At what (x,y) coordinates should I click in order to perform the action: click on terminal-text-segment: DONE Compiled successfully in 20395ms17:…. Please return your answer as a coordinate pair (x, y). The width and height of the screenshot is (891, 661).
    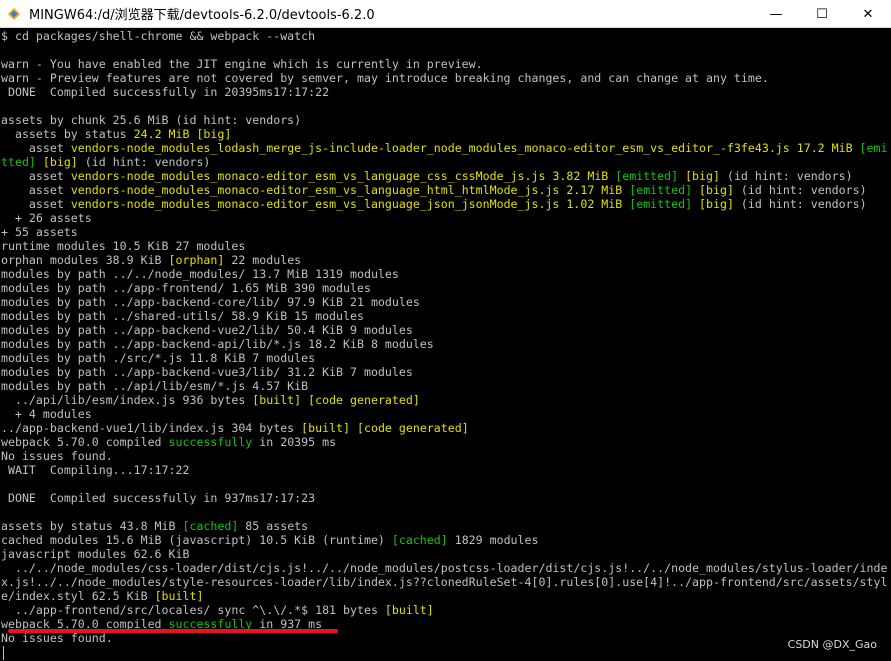
    Looking at the image, I should click on (165, 92).